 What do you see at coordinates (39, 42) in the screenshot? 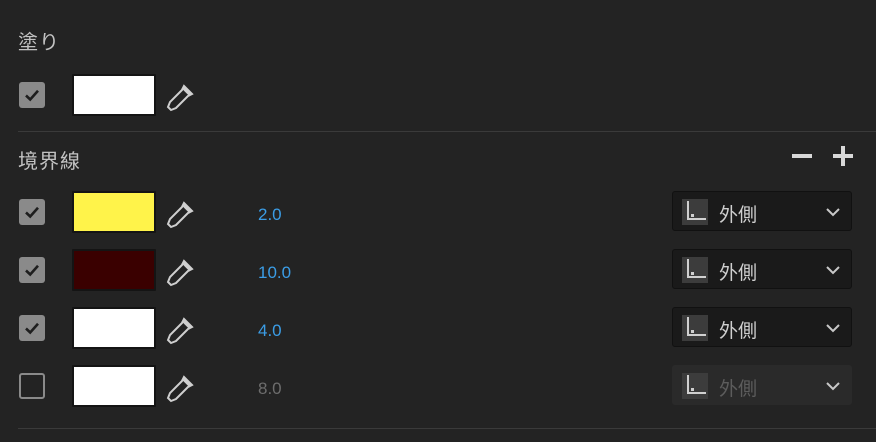
I see `fill-section-title: 塗り` at bounding box center [39, 42].